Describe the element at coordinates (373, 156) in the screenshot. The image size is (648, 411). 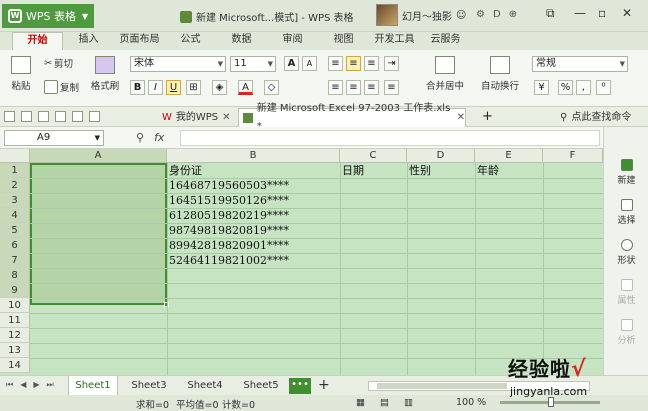
I see `column-header-c: C` at that location.